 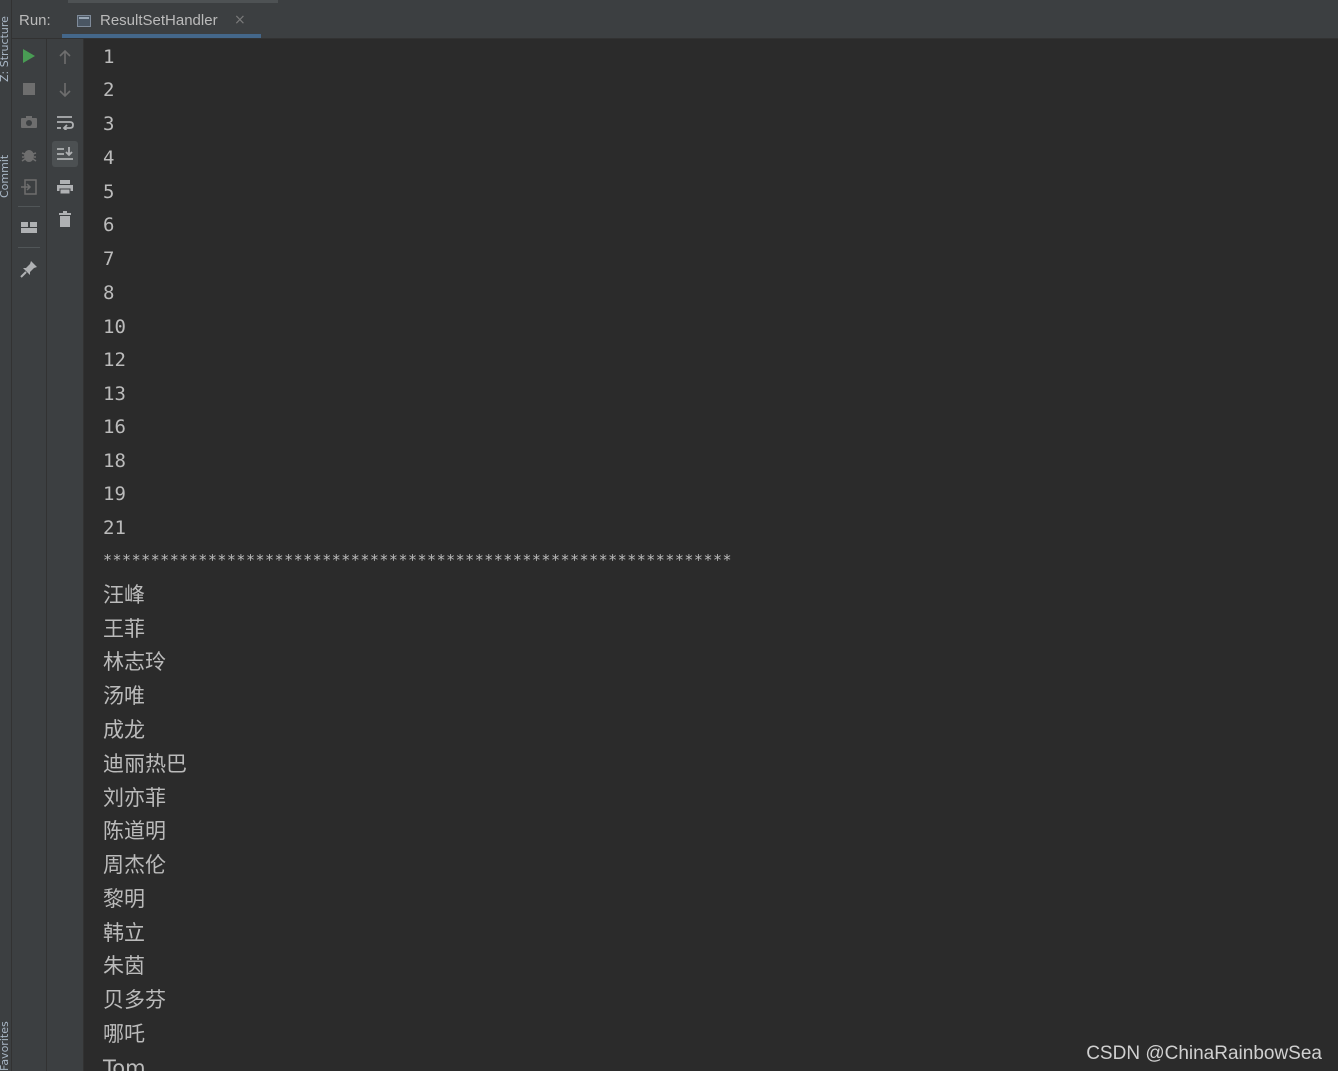 What do you see at coordinates (109, 293) in the screenshot?
I see `output-line-number: 8` at bounding box center [109, 293].